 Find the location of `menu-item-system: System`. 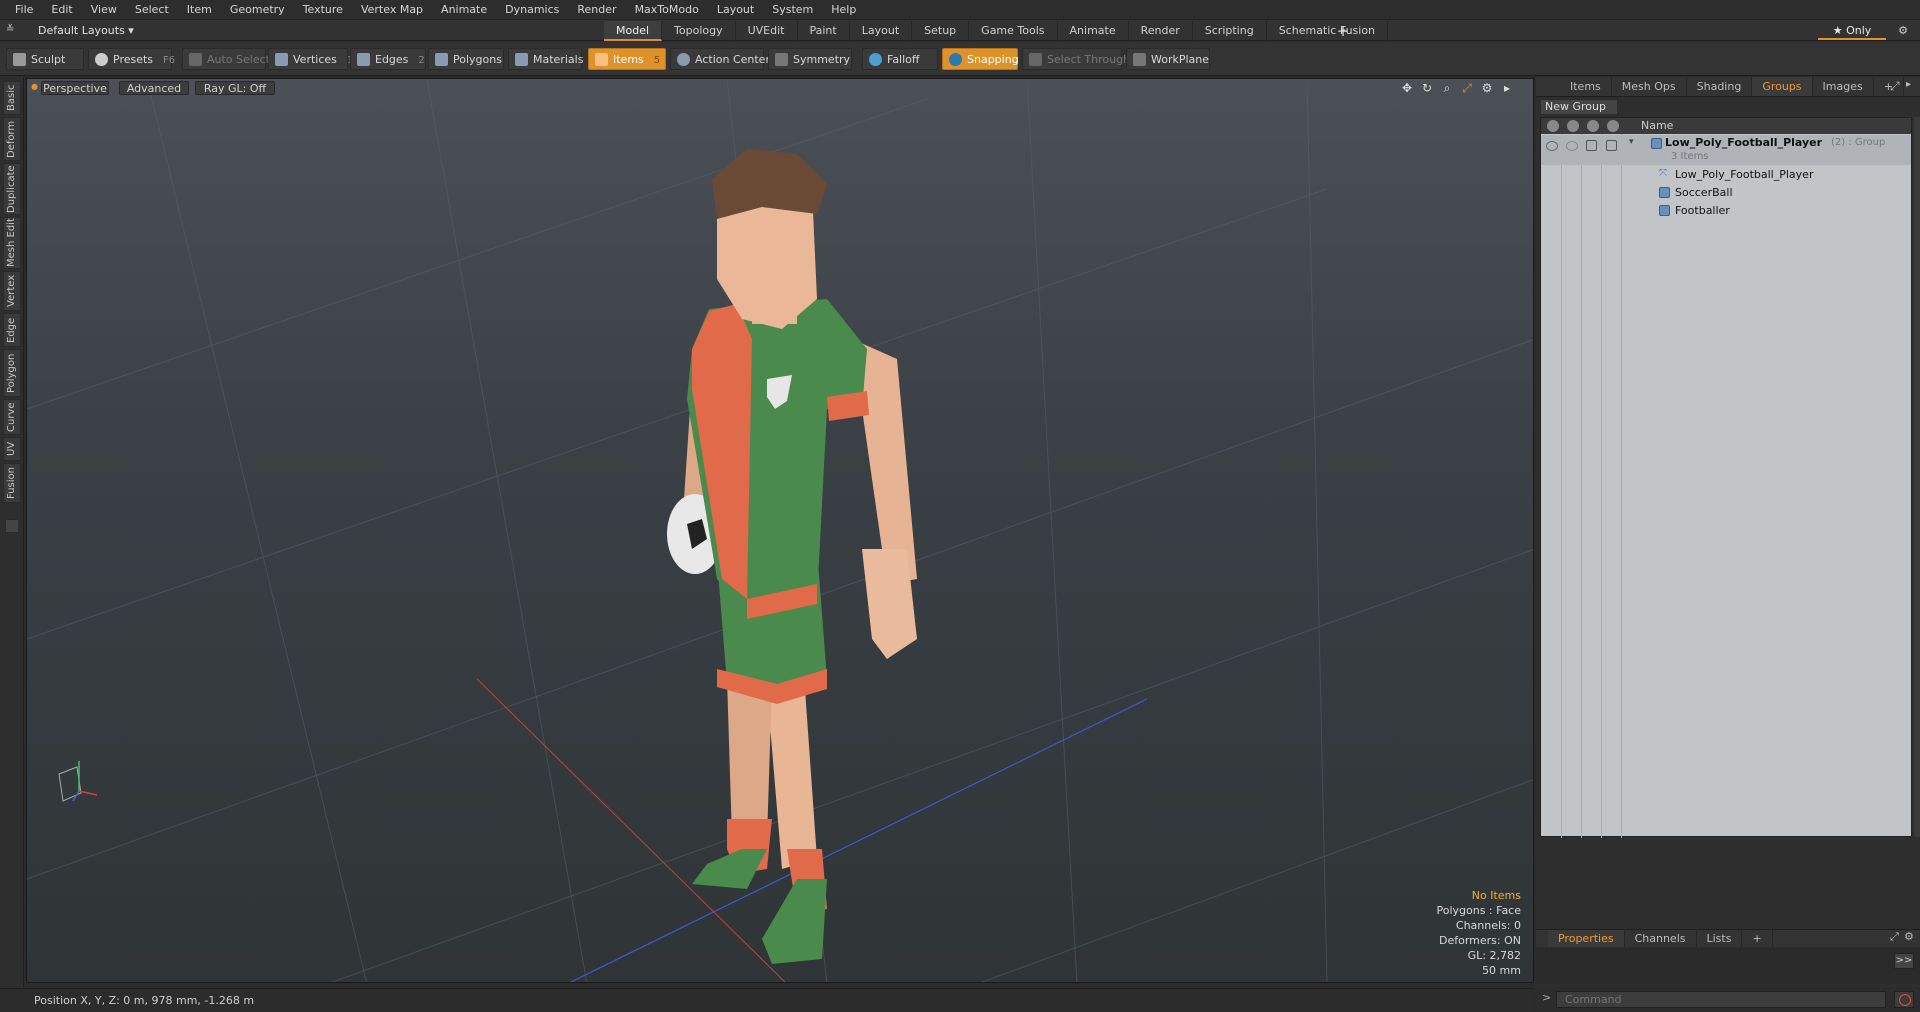

menu-item-system: System is located at coordinates (792, 10).